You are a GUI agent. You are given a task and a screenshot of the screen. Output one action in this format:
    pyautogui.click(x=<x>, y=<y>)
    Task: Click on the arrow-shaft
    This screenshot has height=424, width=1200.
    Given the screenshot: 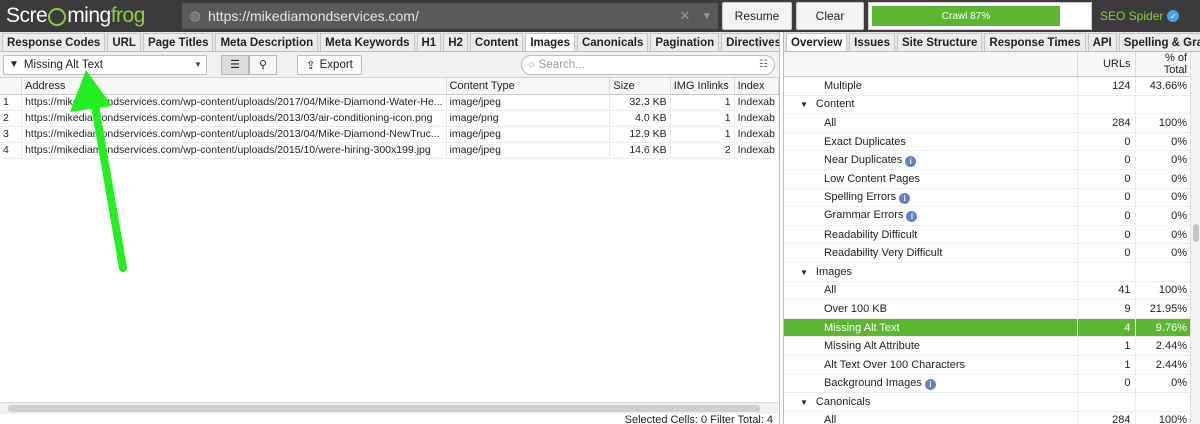 What is the action you would take?
    pyautogui.click(x=108, y=184)
    